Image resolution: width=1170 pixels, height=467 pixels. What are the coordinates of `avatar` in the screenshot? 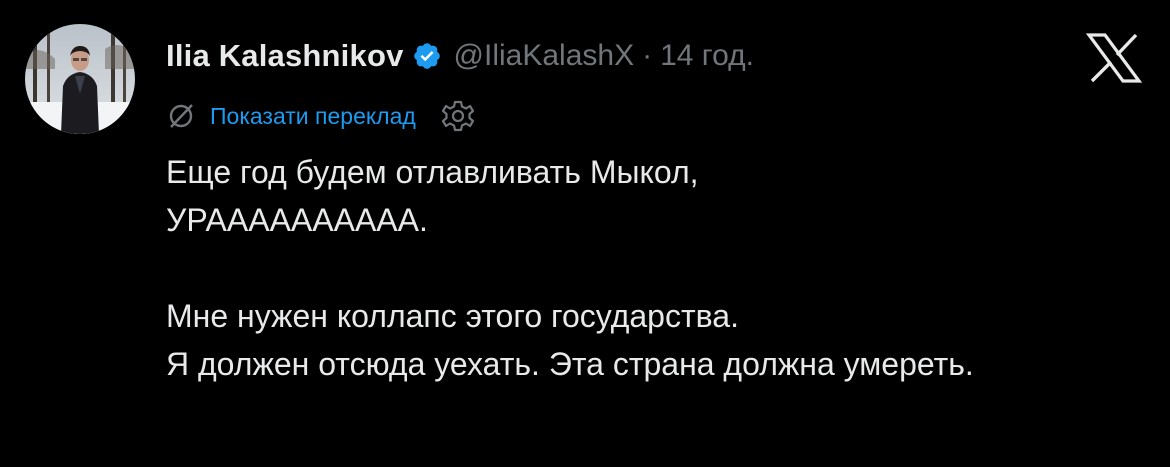 It's located at (80, 79).